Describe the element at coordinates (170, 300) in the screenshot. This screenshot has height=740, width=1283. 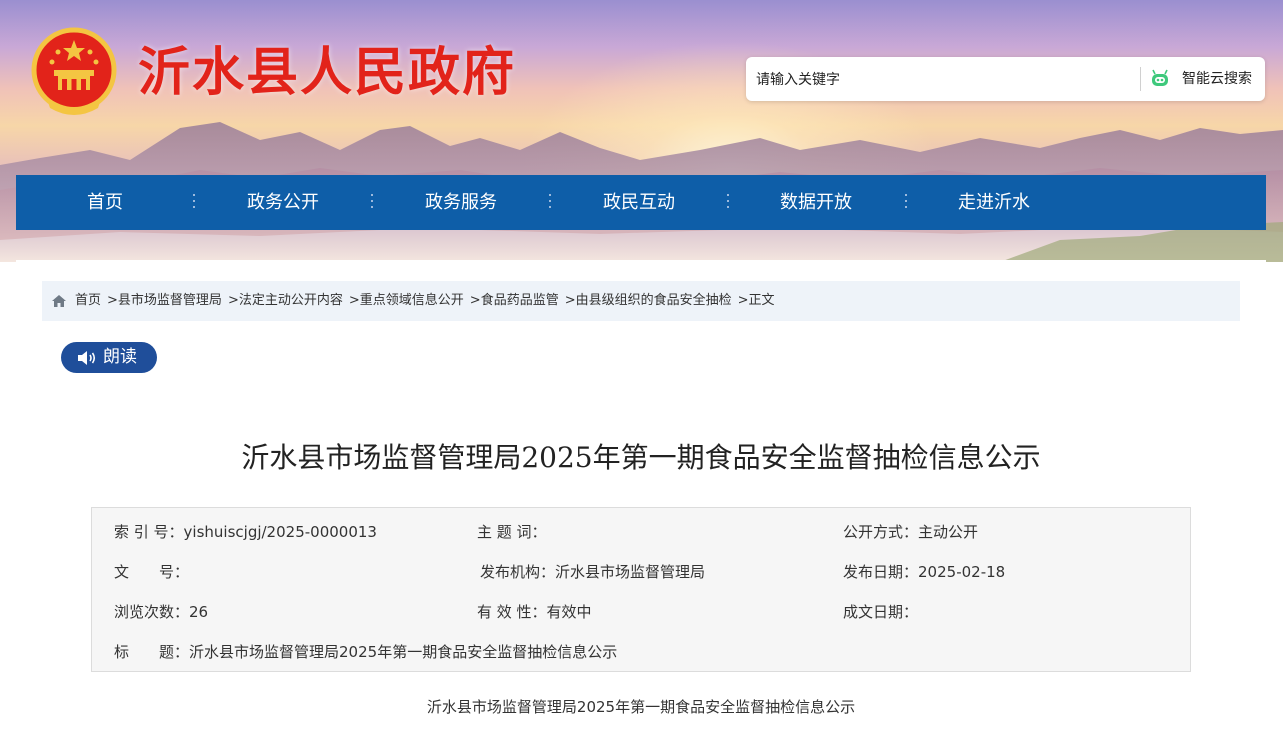
I see `breadcrumb-item-bureau: 县市场监督管理局` at that location.